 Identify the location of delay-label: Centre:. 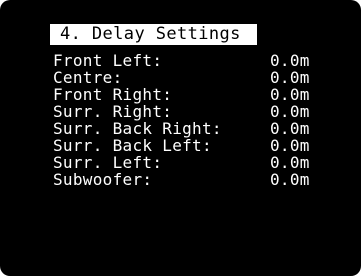
(88, 77).